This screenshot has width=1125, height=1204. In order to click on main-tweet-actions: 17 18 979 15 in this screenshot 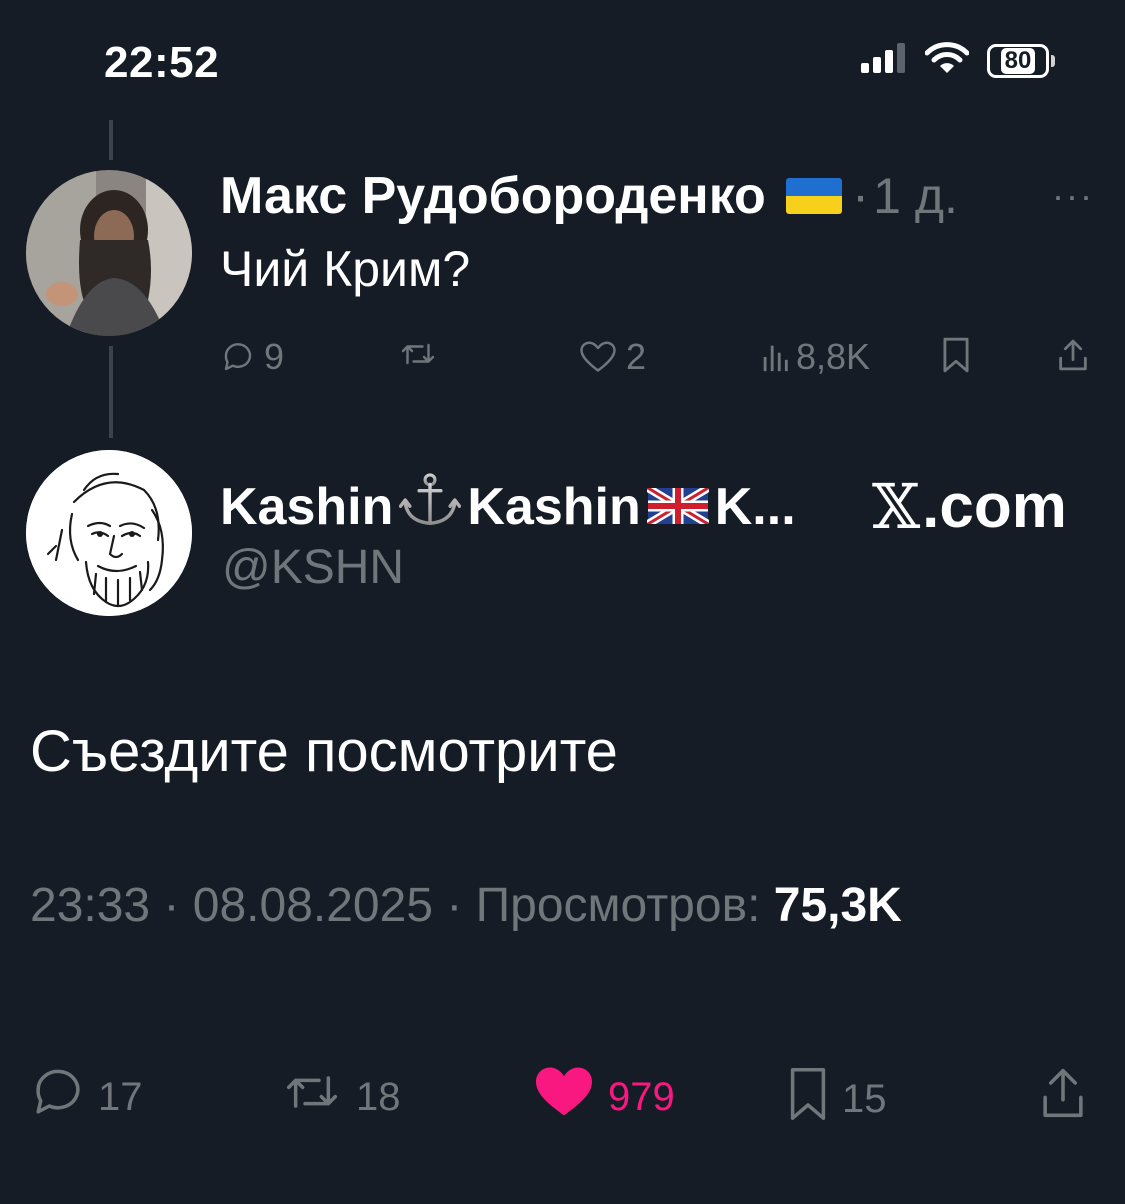, I will do `click(562, 1094)`.